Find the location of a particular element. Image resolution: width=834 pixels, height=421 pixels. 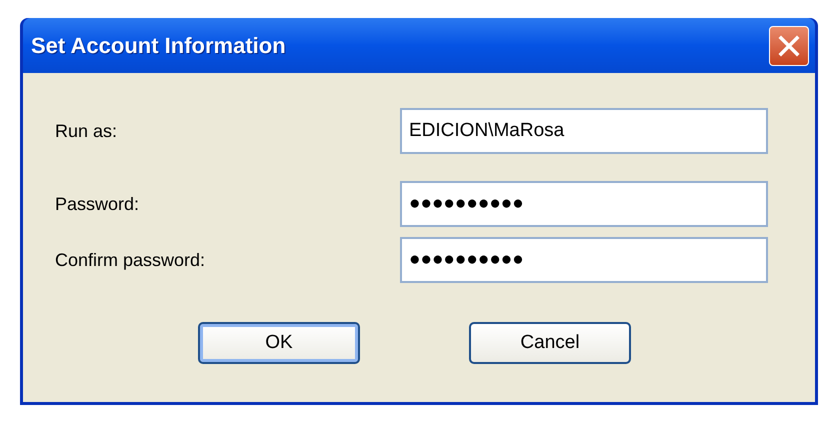

dialog-button: OK is located at coordinates (279, 343).